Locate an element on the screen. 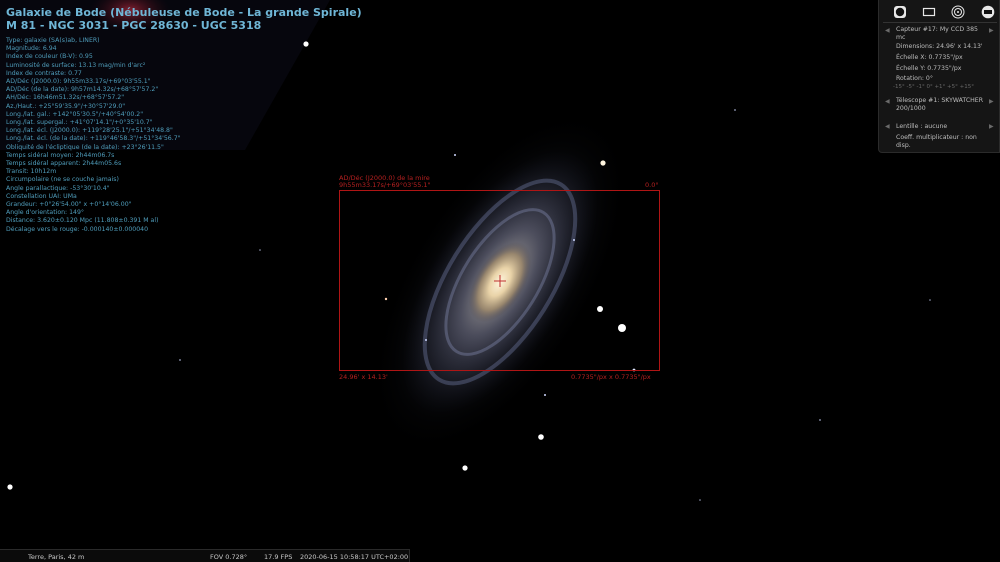  panel-divider is located at coordinates (940, 22).